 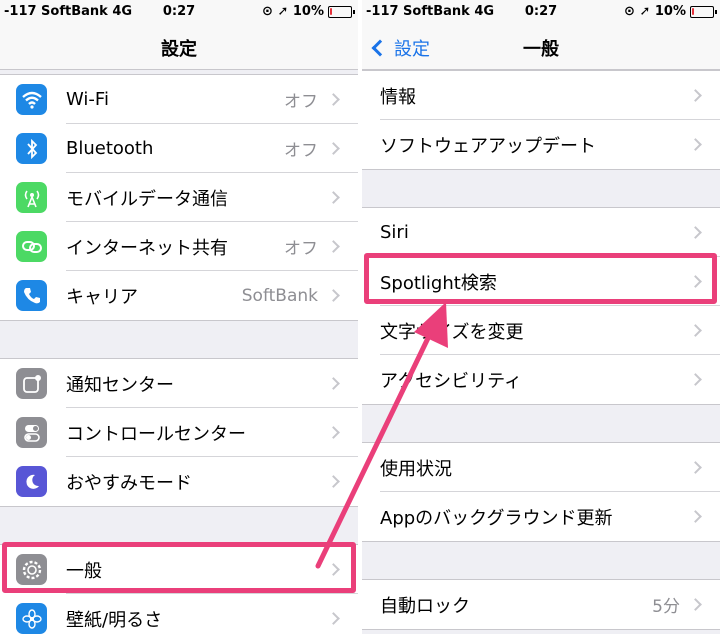 I want to click on settings-item-label: インターネット共有, so click(x=147, y=248).